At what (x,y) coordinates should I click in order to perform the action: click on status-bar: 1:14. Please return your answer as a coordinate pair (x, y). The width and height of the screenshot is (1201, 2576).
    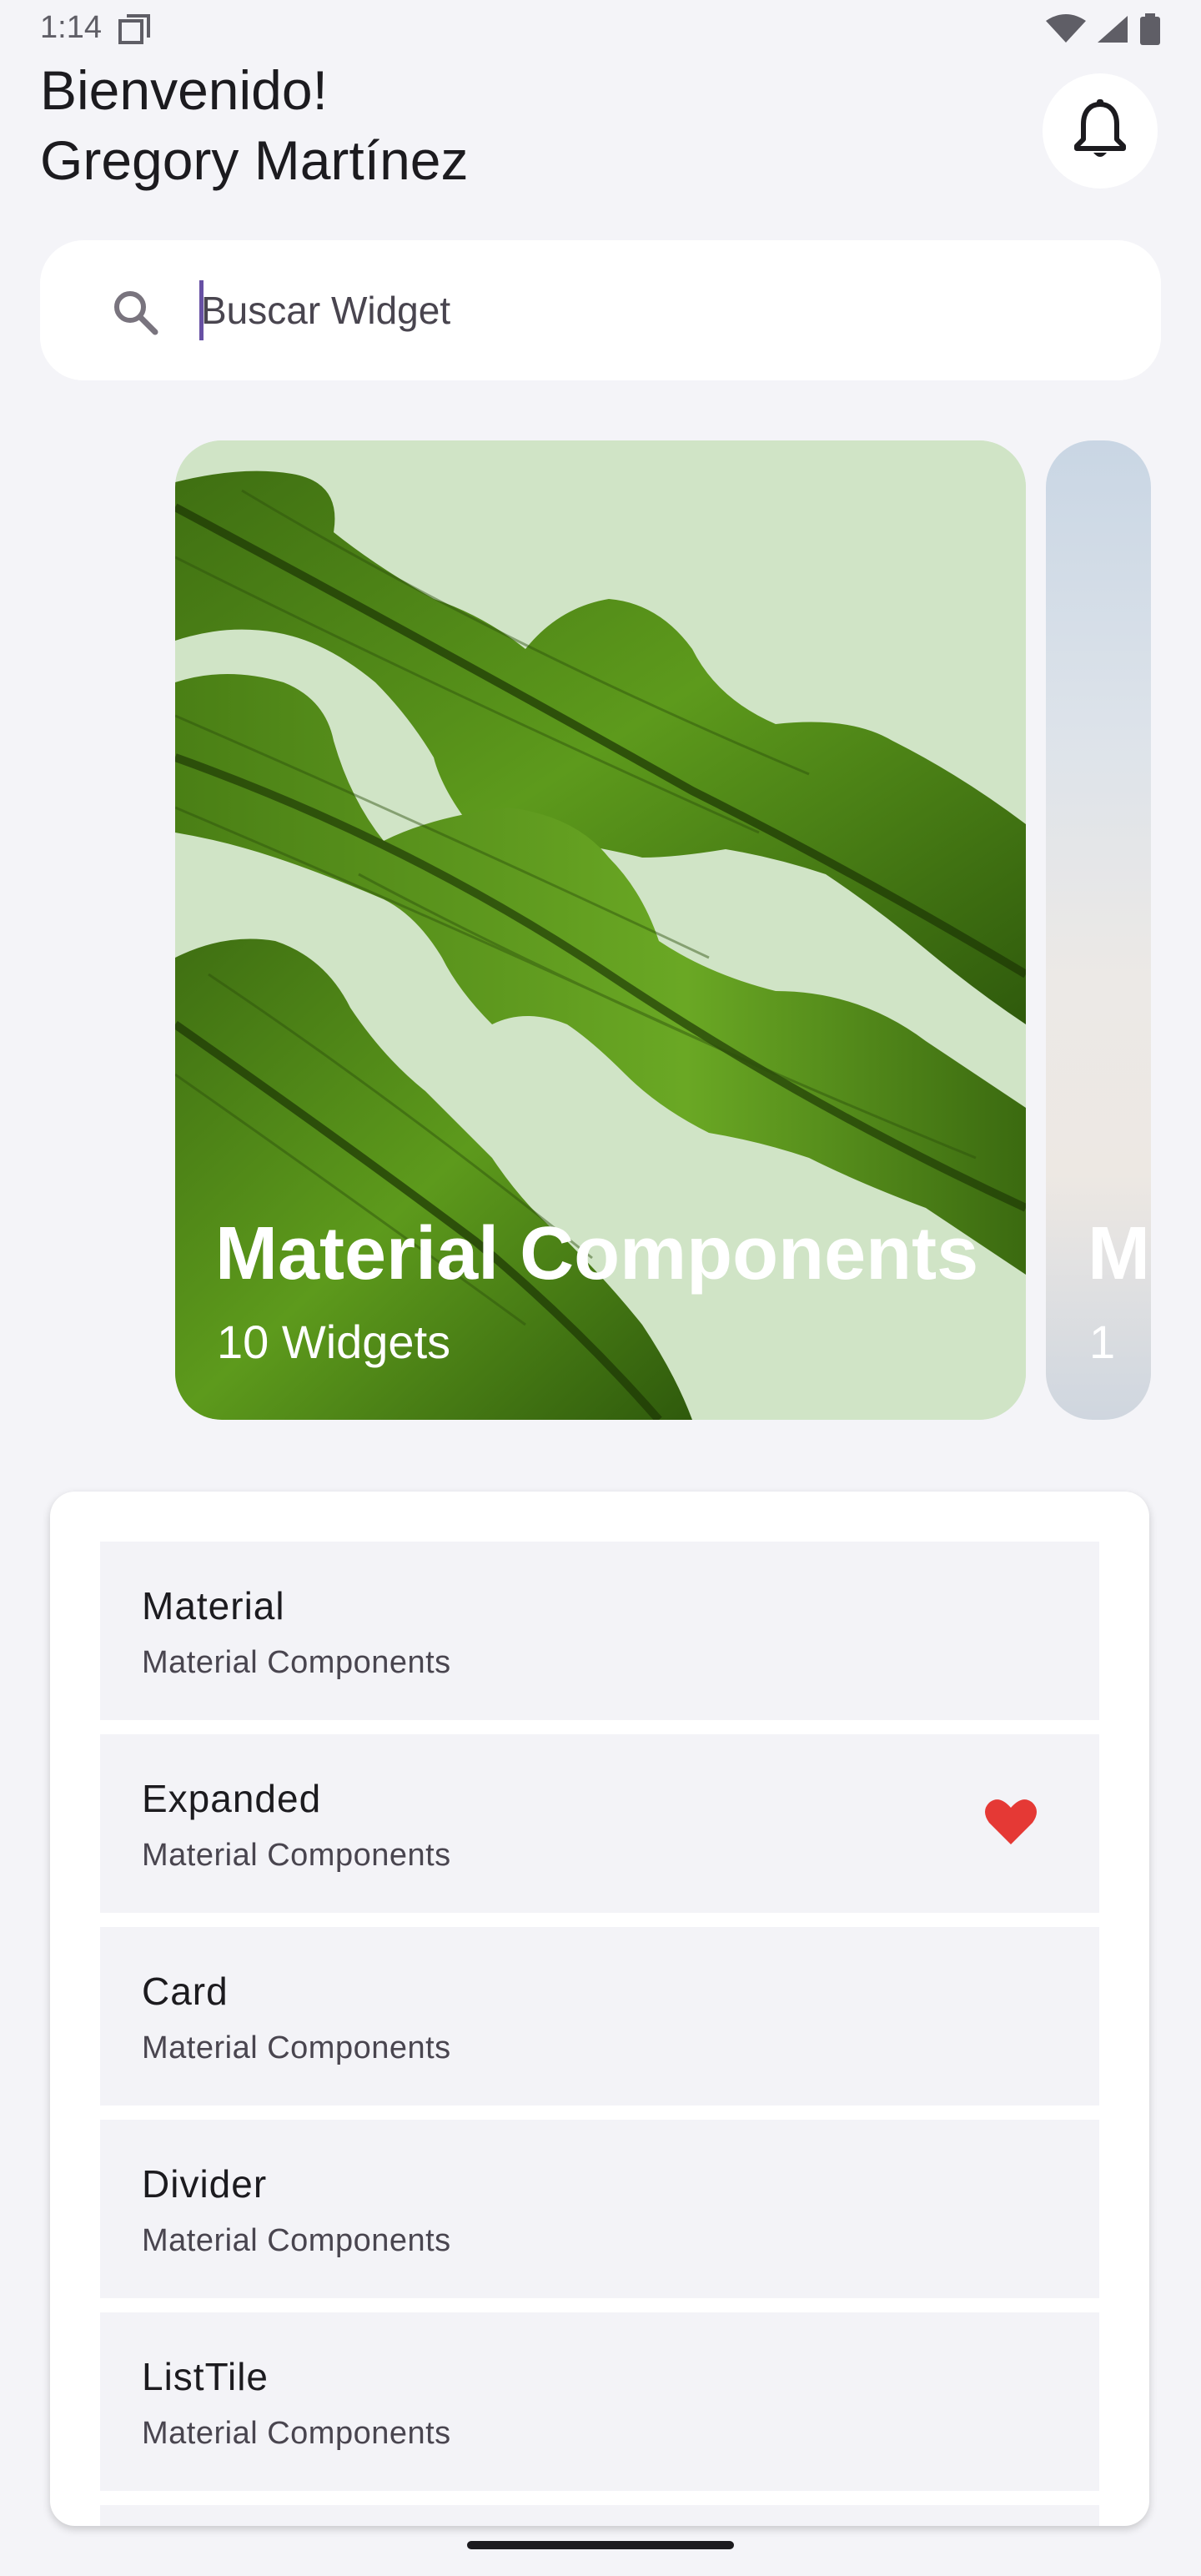
    Looking at the image, I should click on (601, 30).